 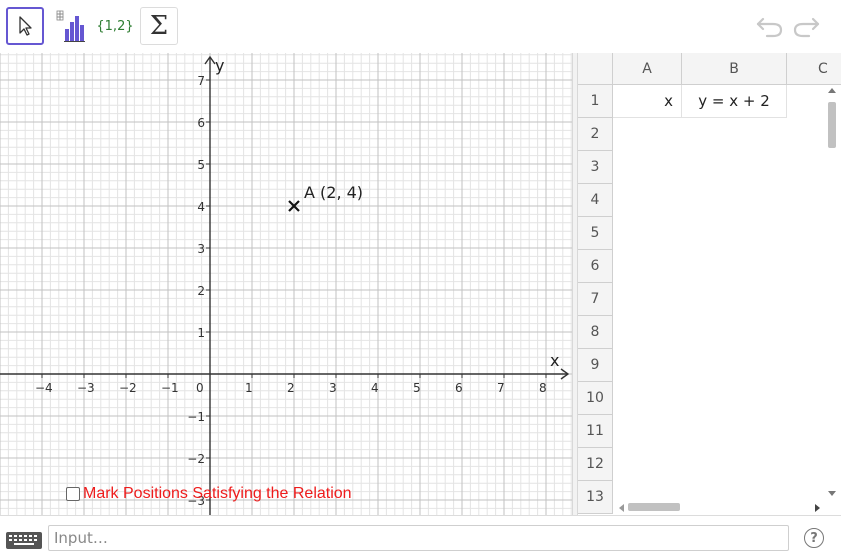 I want to click on toolbar: {1,2} Σ, so click(x=420, y=26).